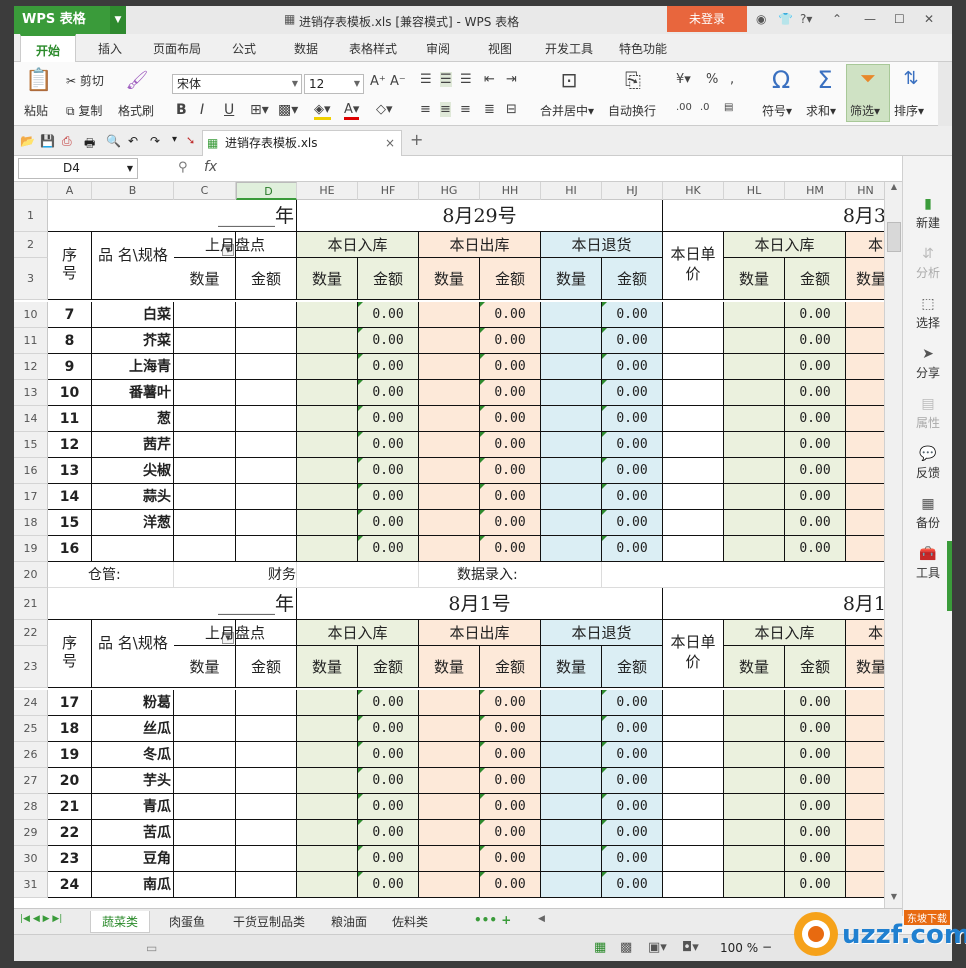 Image resolution: width=966 pixels, height=968 pixels. Describe the element at coordinates (70, 833) in the screenshot. I see `item-seq: 22` at that location.